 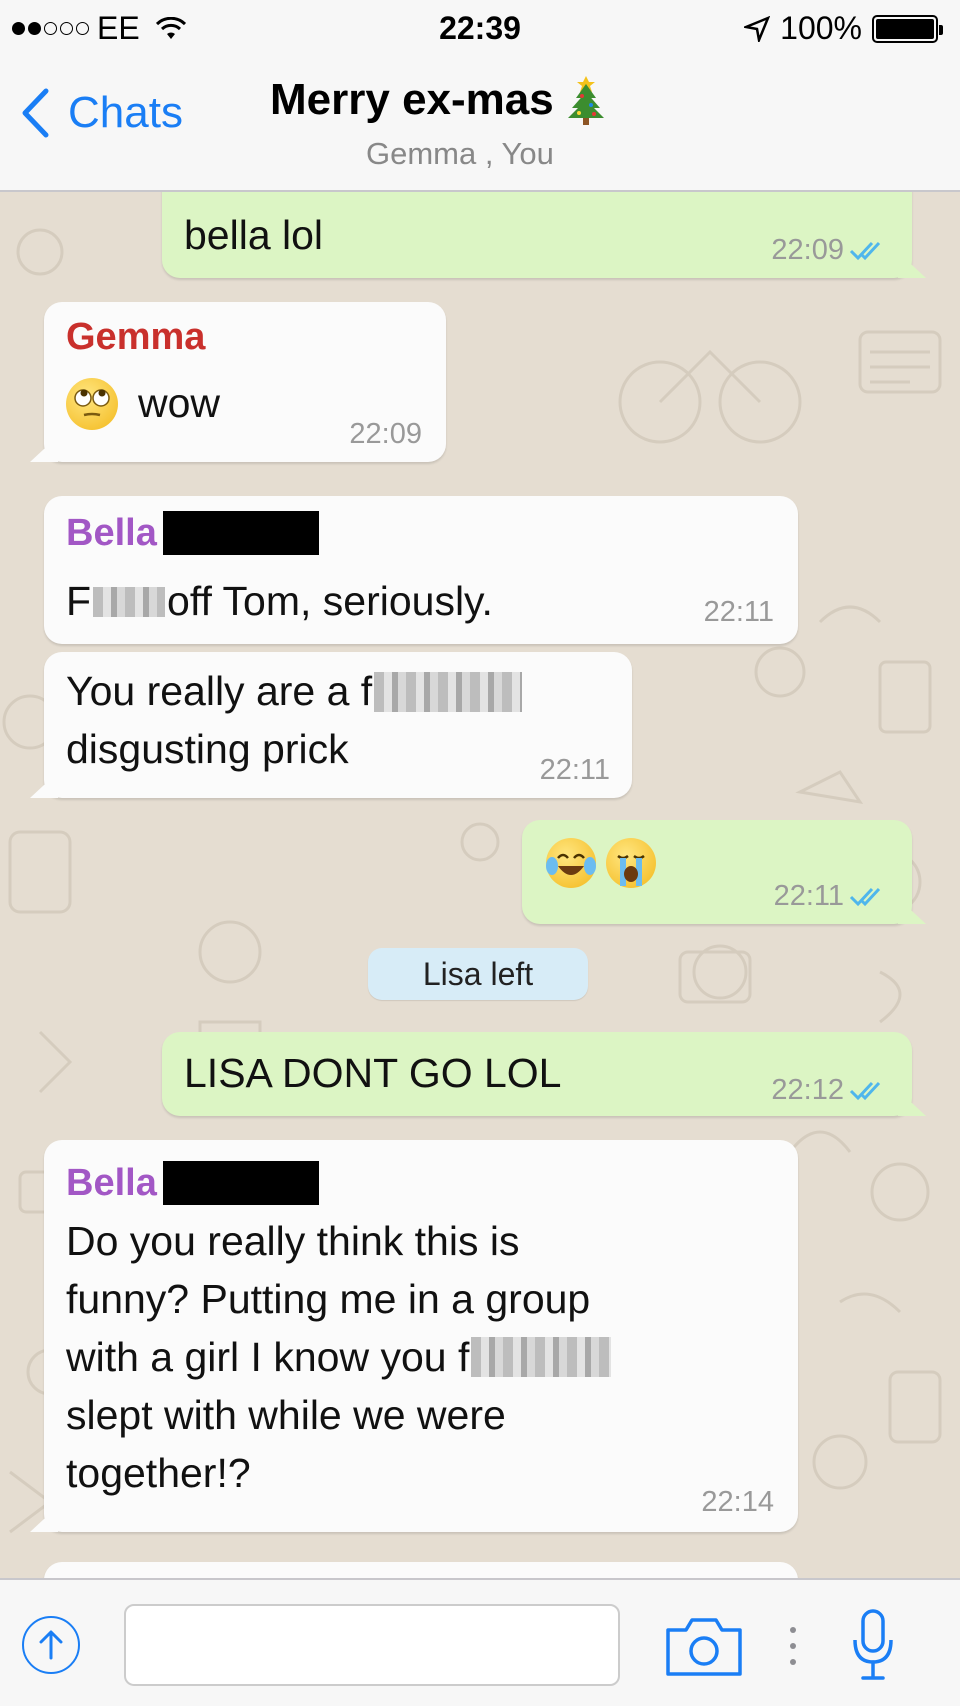 I want to click on message-text-line2: disgusting prick, so click(x=207, y=749).